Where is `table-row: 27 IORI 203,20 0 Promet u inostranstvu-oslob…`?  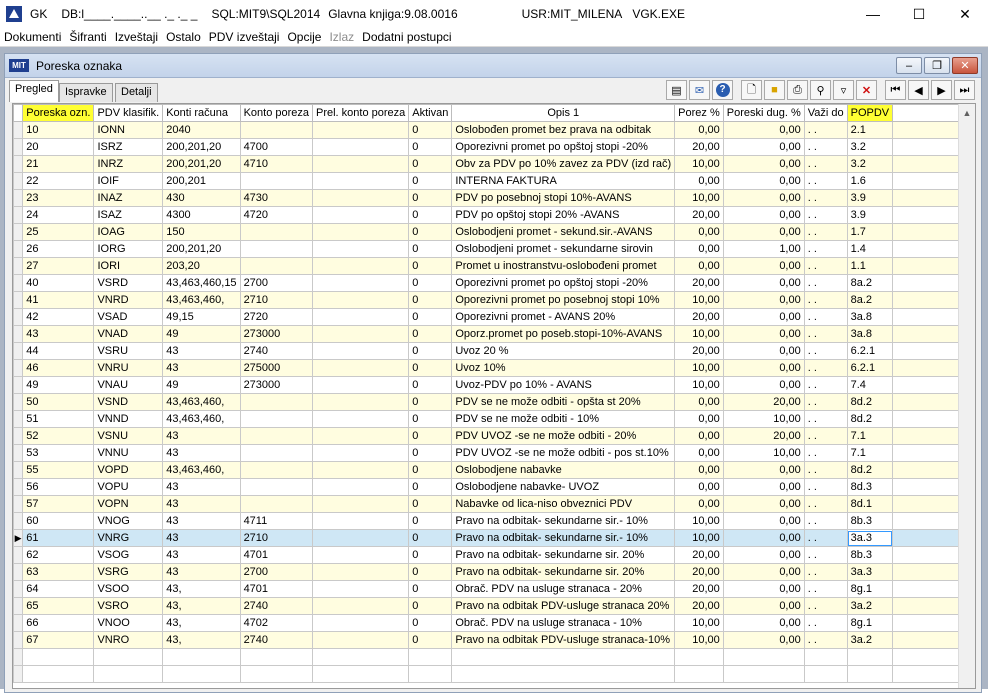
table-row: 27 IORI 203,20 0 Promet u inostranstvu-oslob… is located at coordinates (494, 266).